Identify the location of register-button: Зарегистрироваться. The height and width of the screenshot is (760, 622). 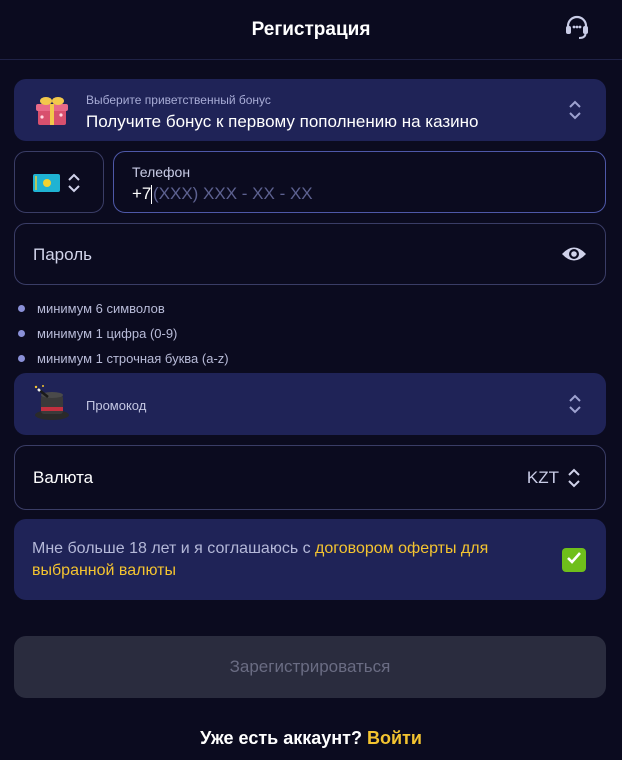
(310, 667).